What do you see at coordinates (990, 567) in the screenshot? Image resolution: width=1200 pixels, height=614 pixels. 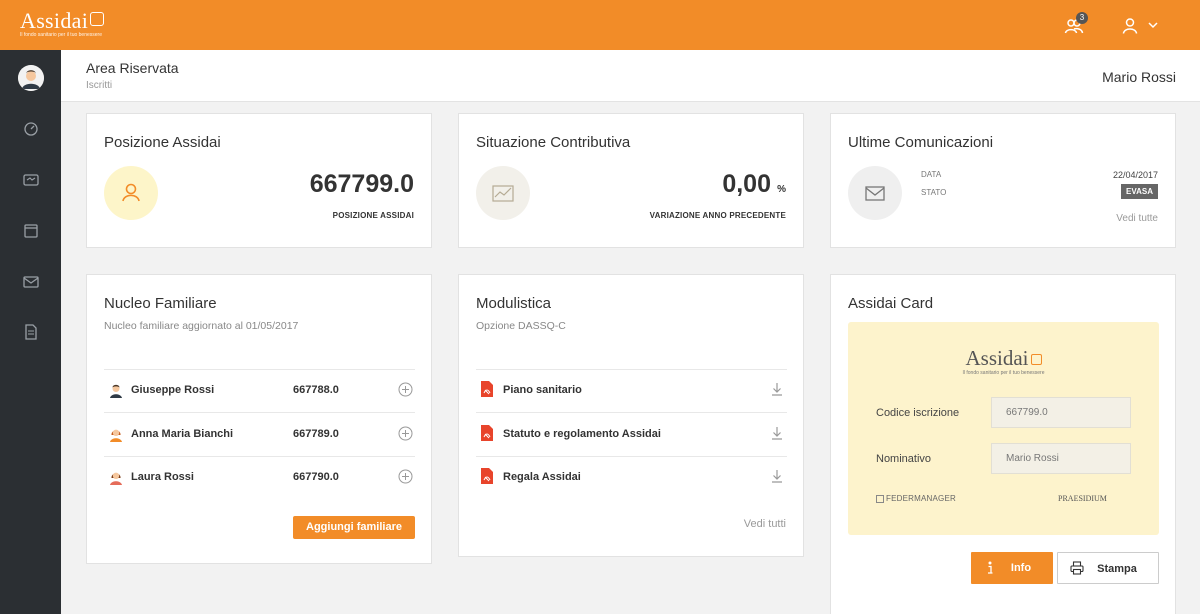 I see `info-icon` at bounding box center [990, 567].